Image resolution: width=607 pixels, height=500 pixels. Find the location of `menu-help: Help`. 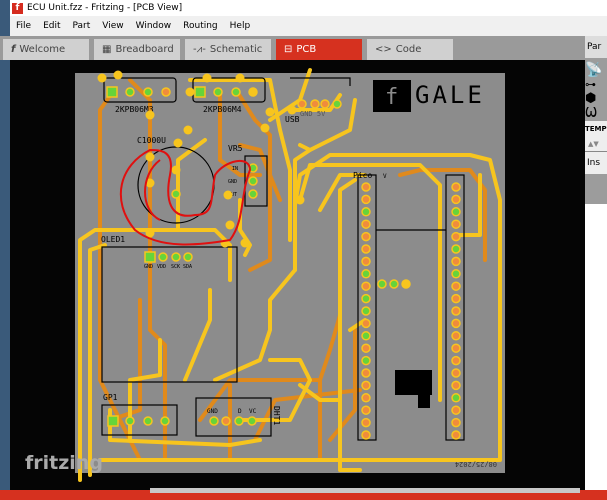

menu-help: Help is located at coordinates (240, 26).